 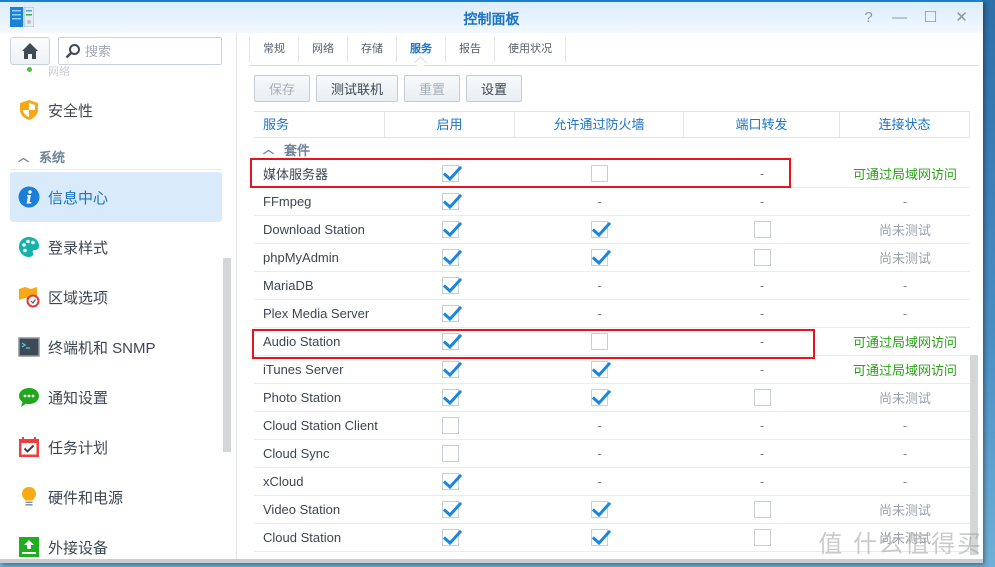 What do you see at coordinates (612, 286) in the screenshot?
I see `table-row: MariaDB - - -` at bounding box center [612, 286].